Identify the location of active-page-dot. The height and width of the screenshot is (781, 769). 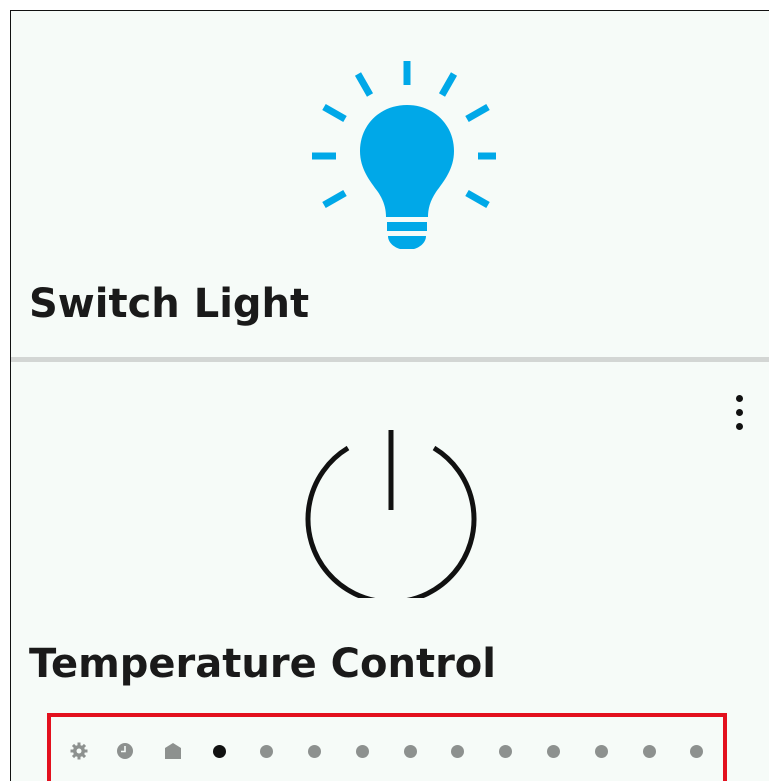
(219, 751).